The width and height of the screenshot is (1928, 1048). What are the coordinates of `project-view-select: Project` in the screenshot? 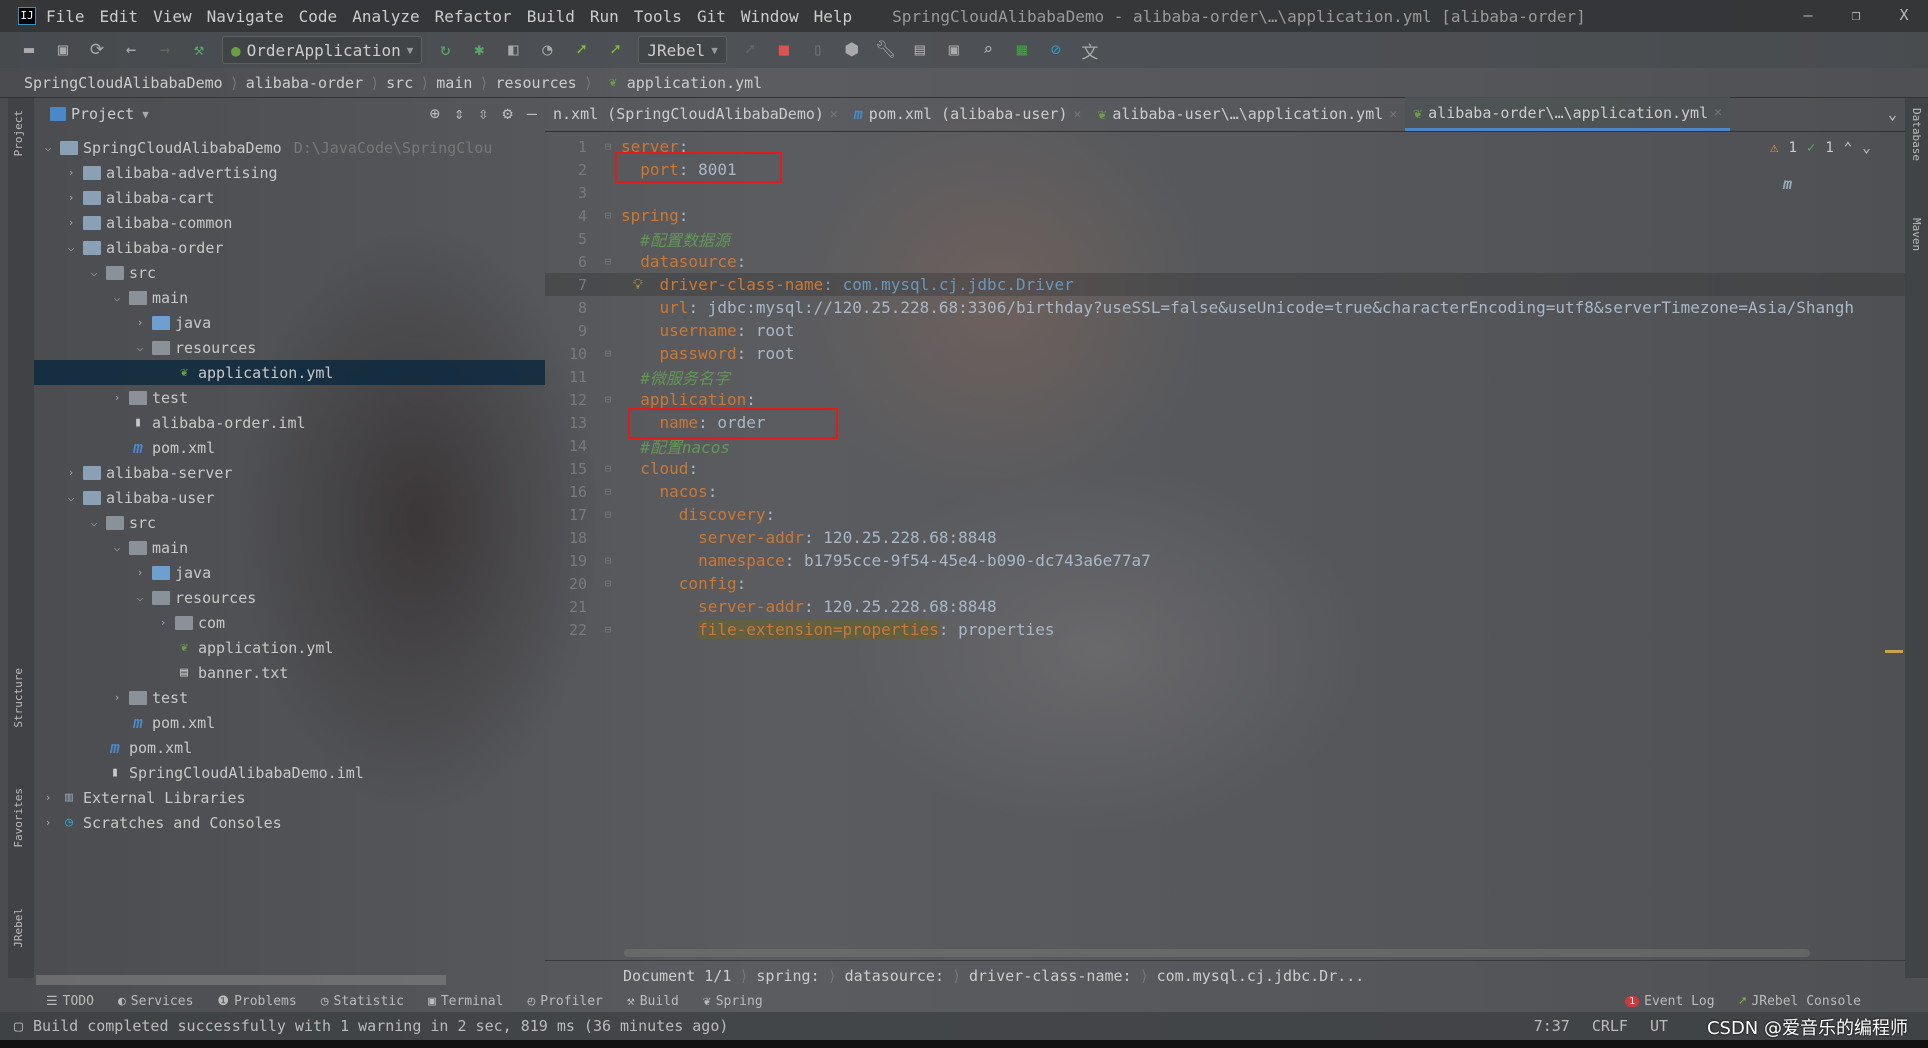 It's located at (102, 114).